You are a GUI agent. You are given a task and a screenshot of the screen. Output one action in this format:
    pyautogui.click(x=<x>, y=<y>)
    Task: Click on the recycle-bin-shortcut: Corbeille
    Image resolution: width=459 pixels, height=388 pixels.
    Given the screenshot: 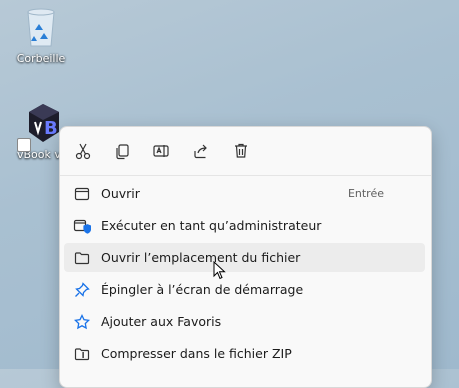 What is the action you would take?
    pyautogui.click(x=41, y=35)
    